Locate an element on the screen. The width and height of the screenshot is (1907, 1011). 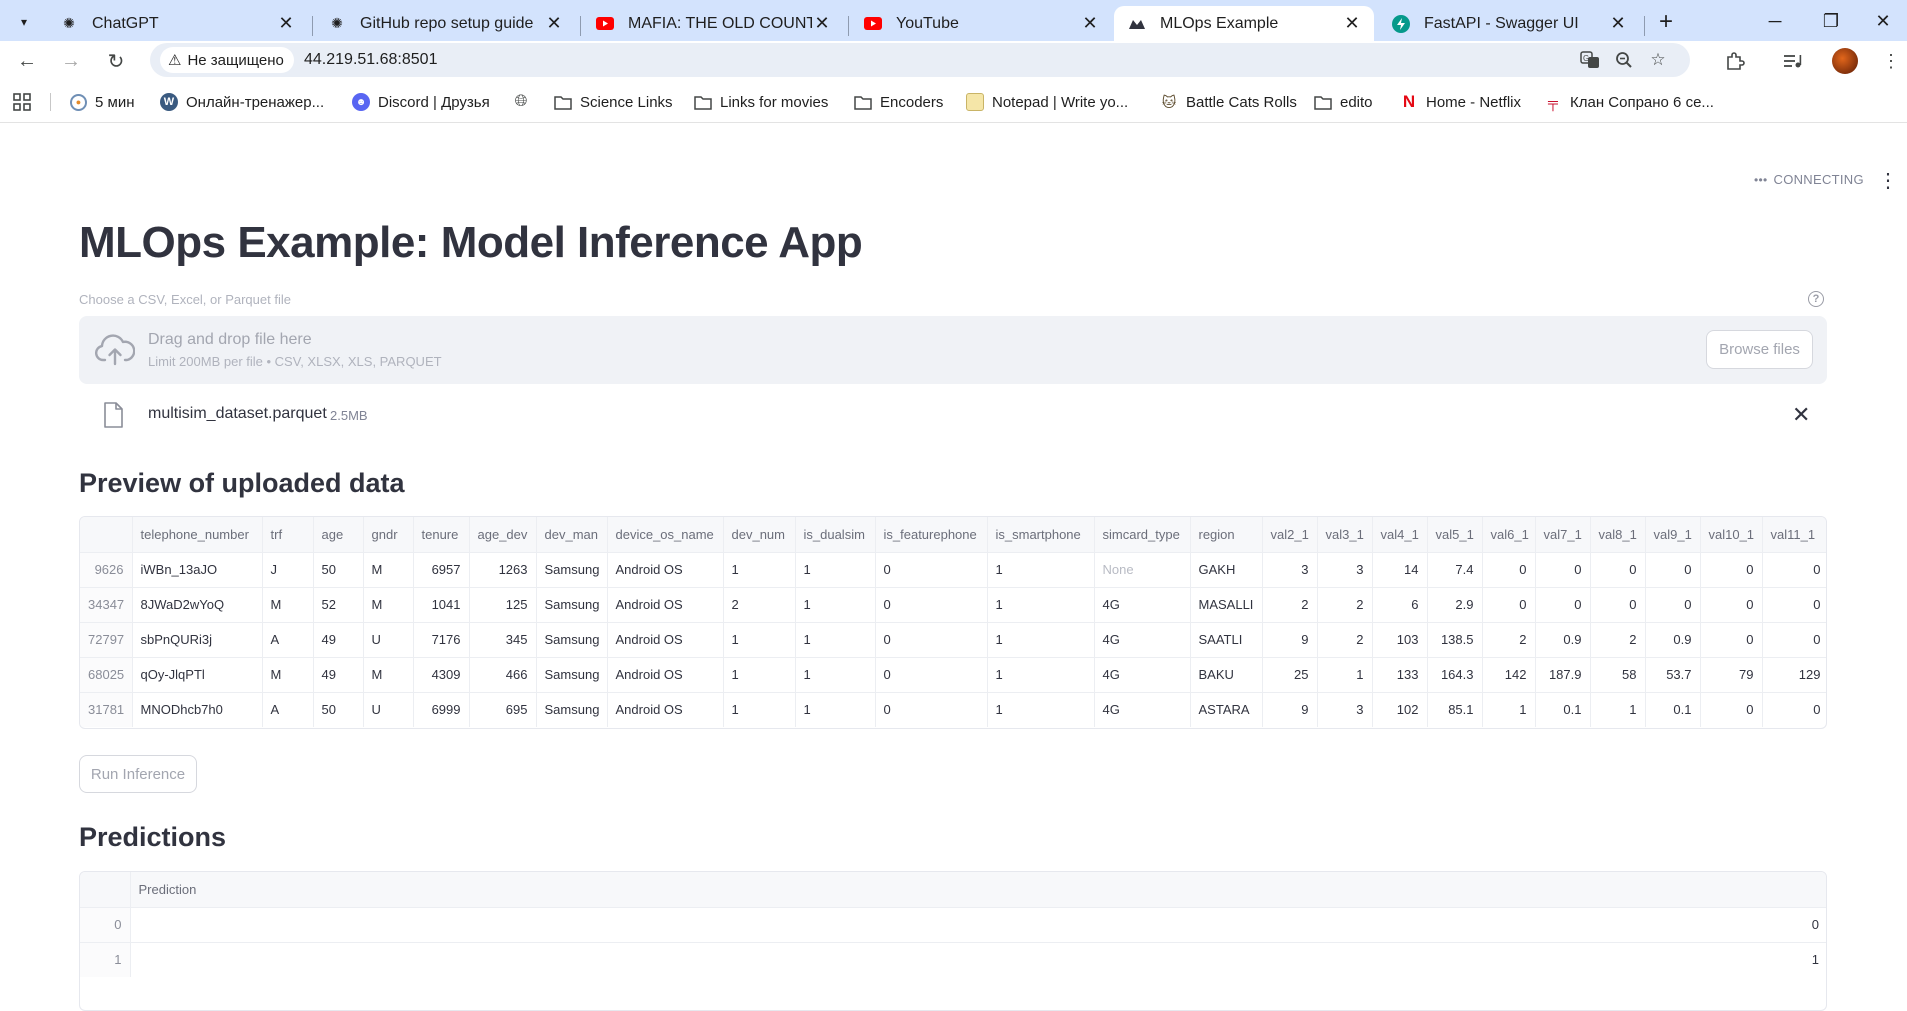
column-header: gndr is located at coordinates (388, 535).